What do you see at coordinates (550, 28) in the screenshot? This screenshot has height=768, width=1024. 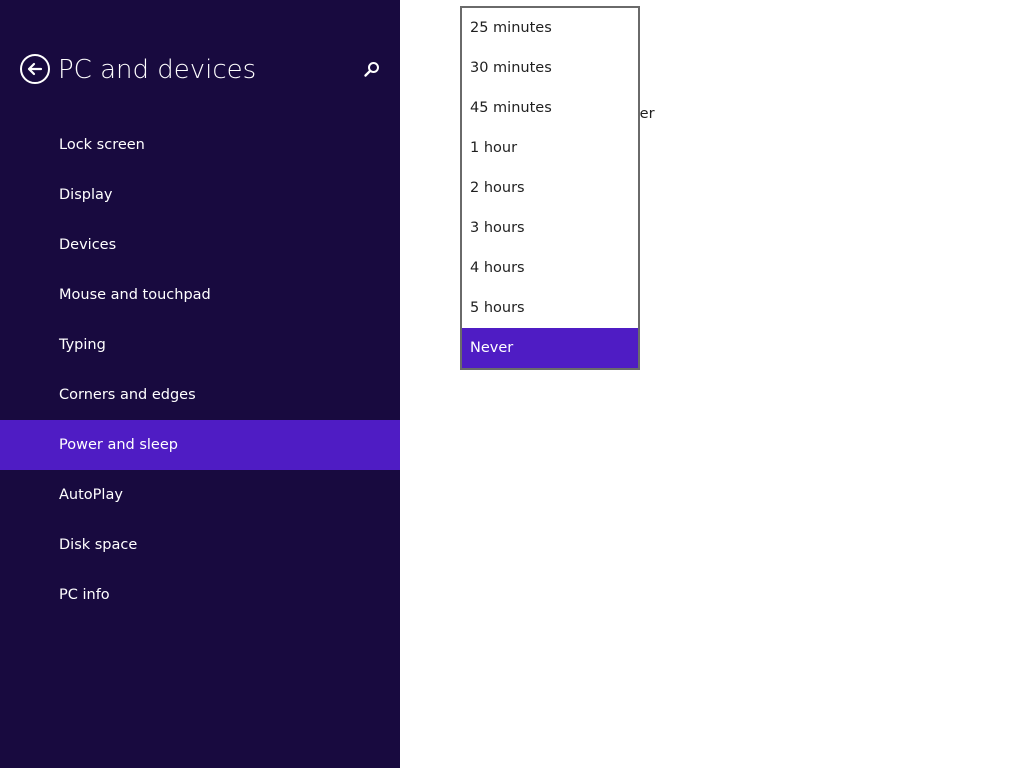 I see `dropdown-option-25-minutes: 25 minutes` at bounding box center [550, 28].